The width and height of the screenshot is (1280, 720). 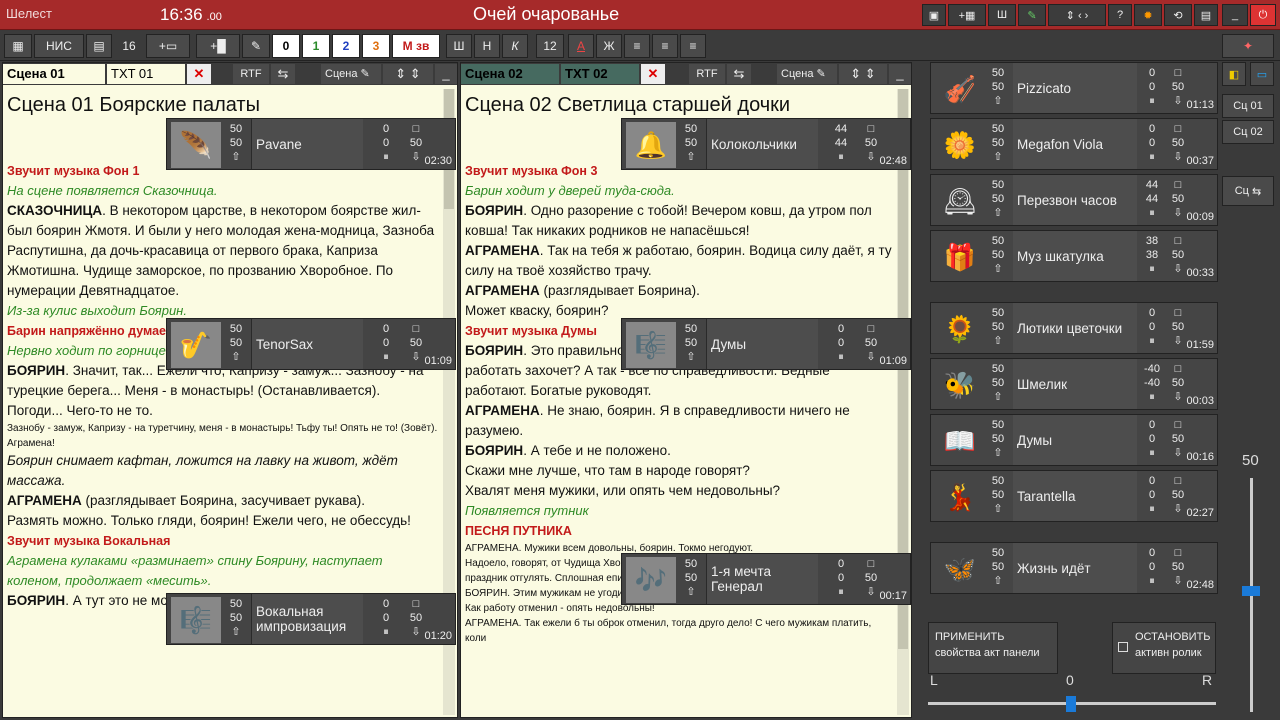 I want to click on disk-icon: ▤, so click(x=1206, y=15).